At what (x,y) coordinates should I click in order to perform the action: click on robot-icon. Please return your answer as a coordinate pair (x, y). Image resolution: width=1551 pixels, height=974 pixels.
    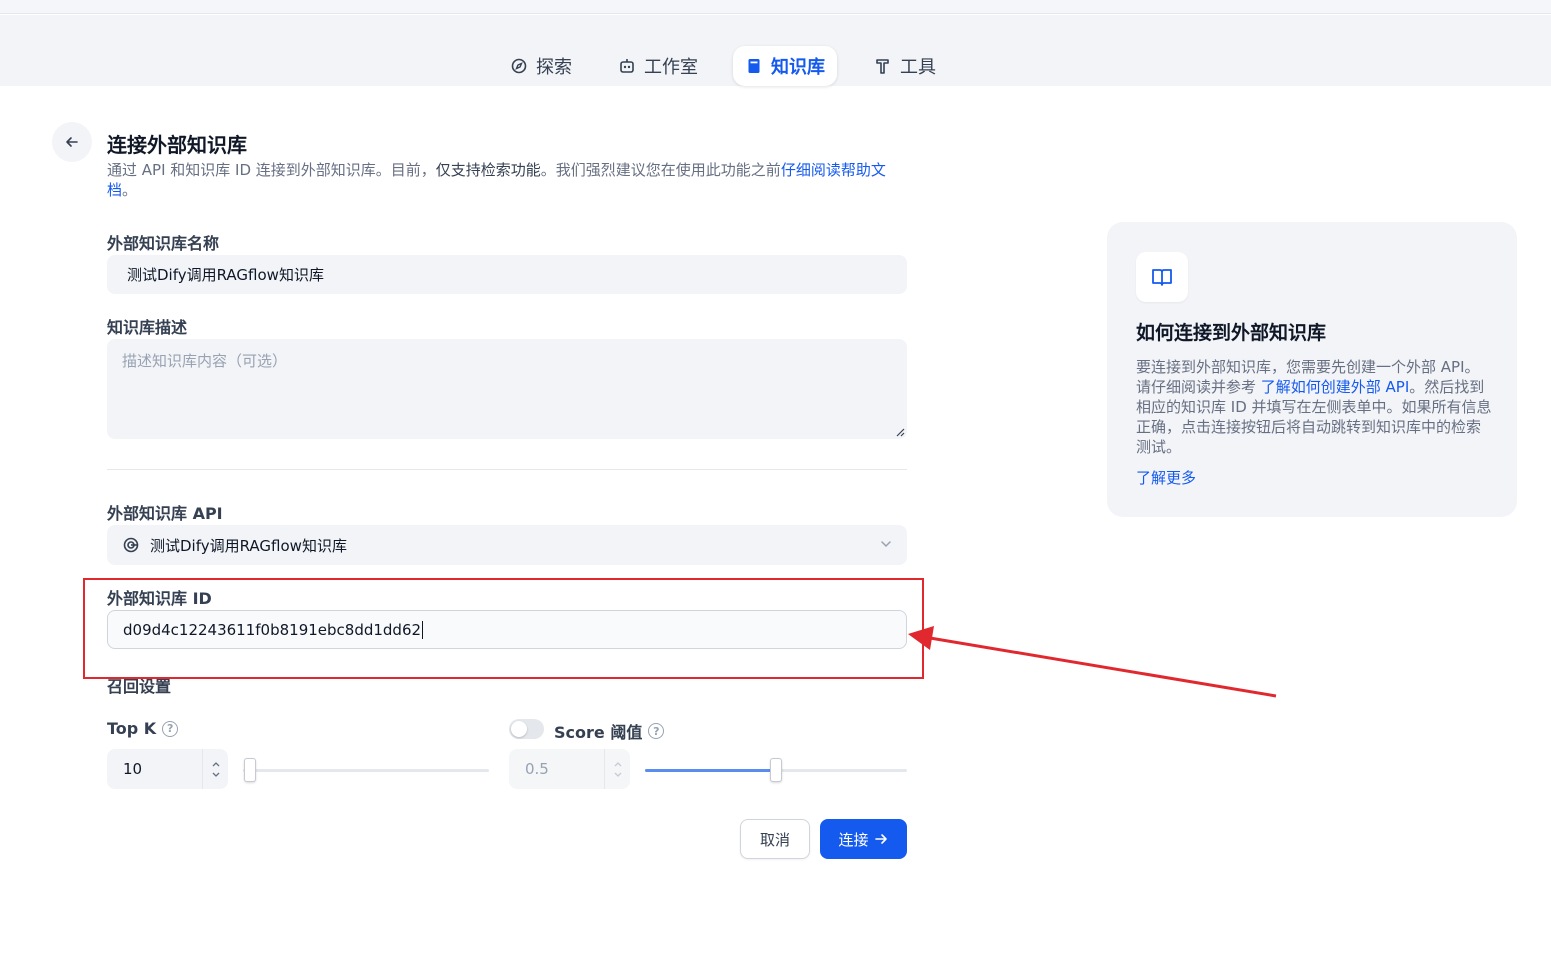
    Looking at the image, I should click on (627, 66).